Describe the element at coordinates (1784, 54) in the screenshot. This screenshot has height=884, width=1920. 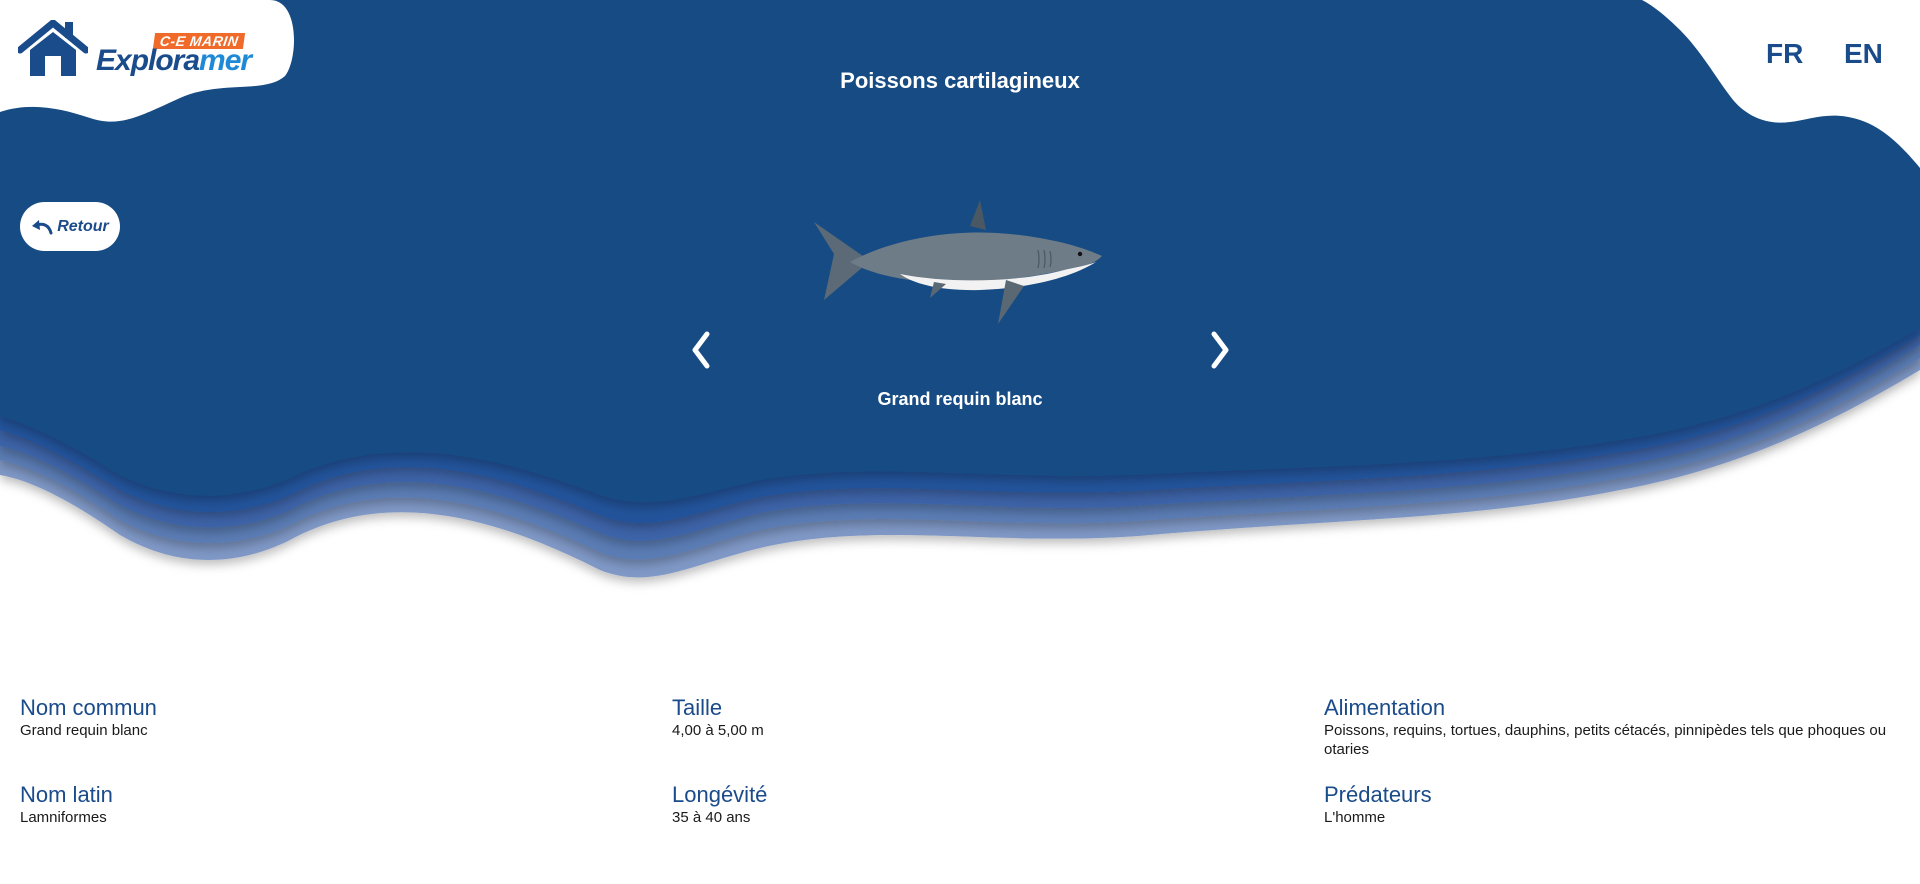
I see `language-fr-link: FR` at that location.